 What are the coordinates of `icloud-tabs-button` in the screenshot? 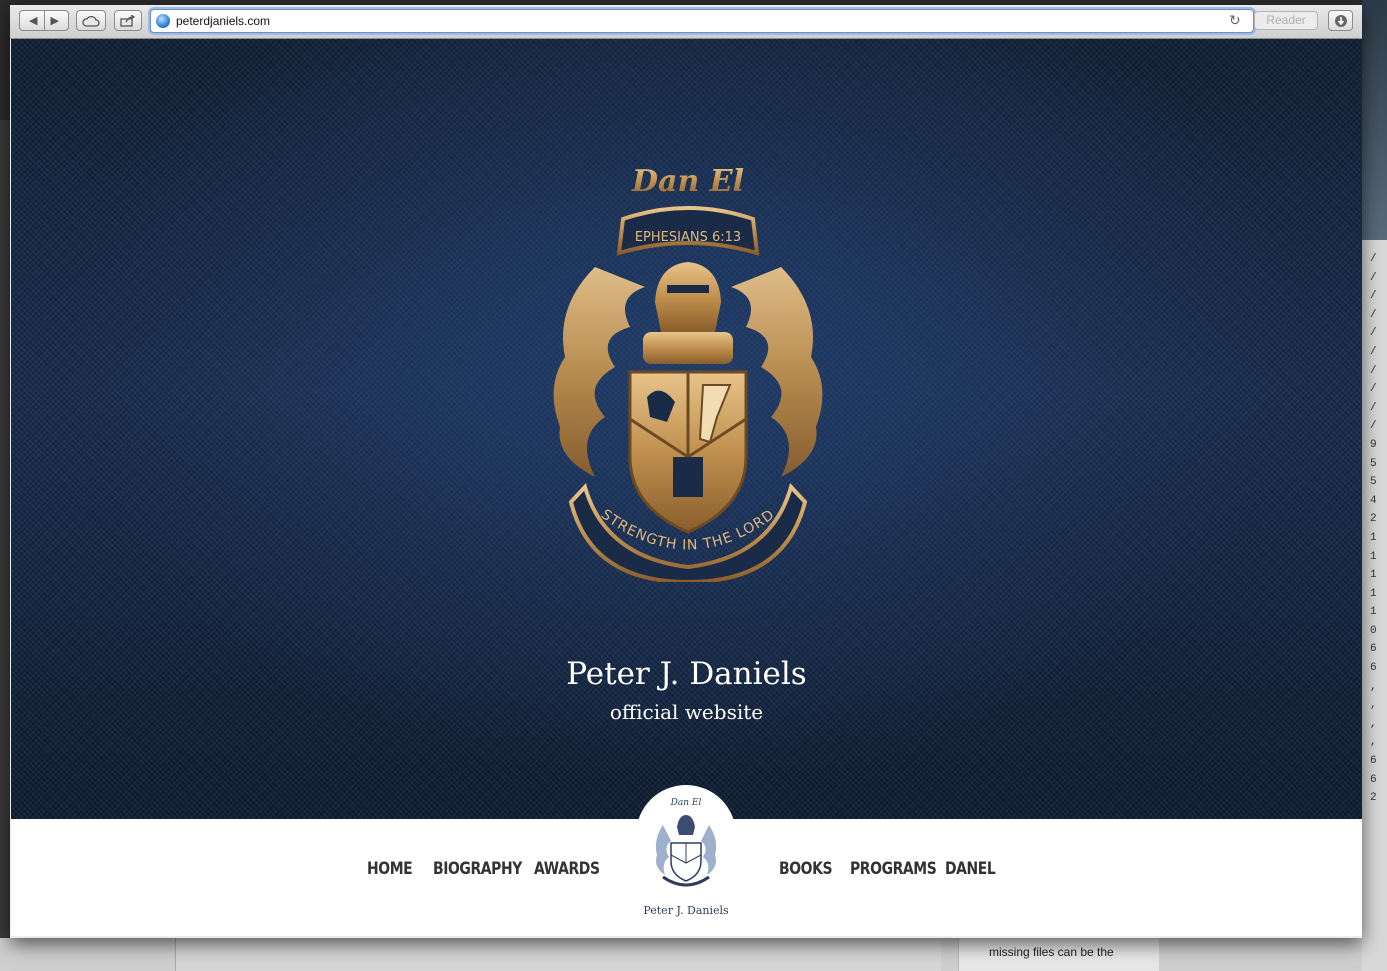 It's located at (91, 20).